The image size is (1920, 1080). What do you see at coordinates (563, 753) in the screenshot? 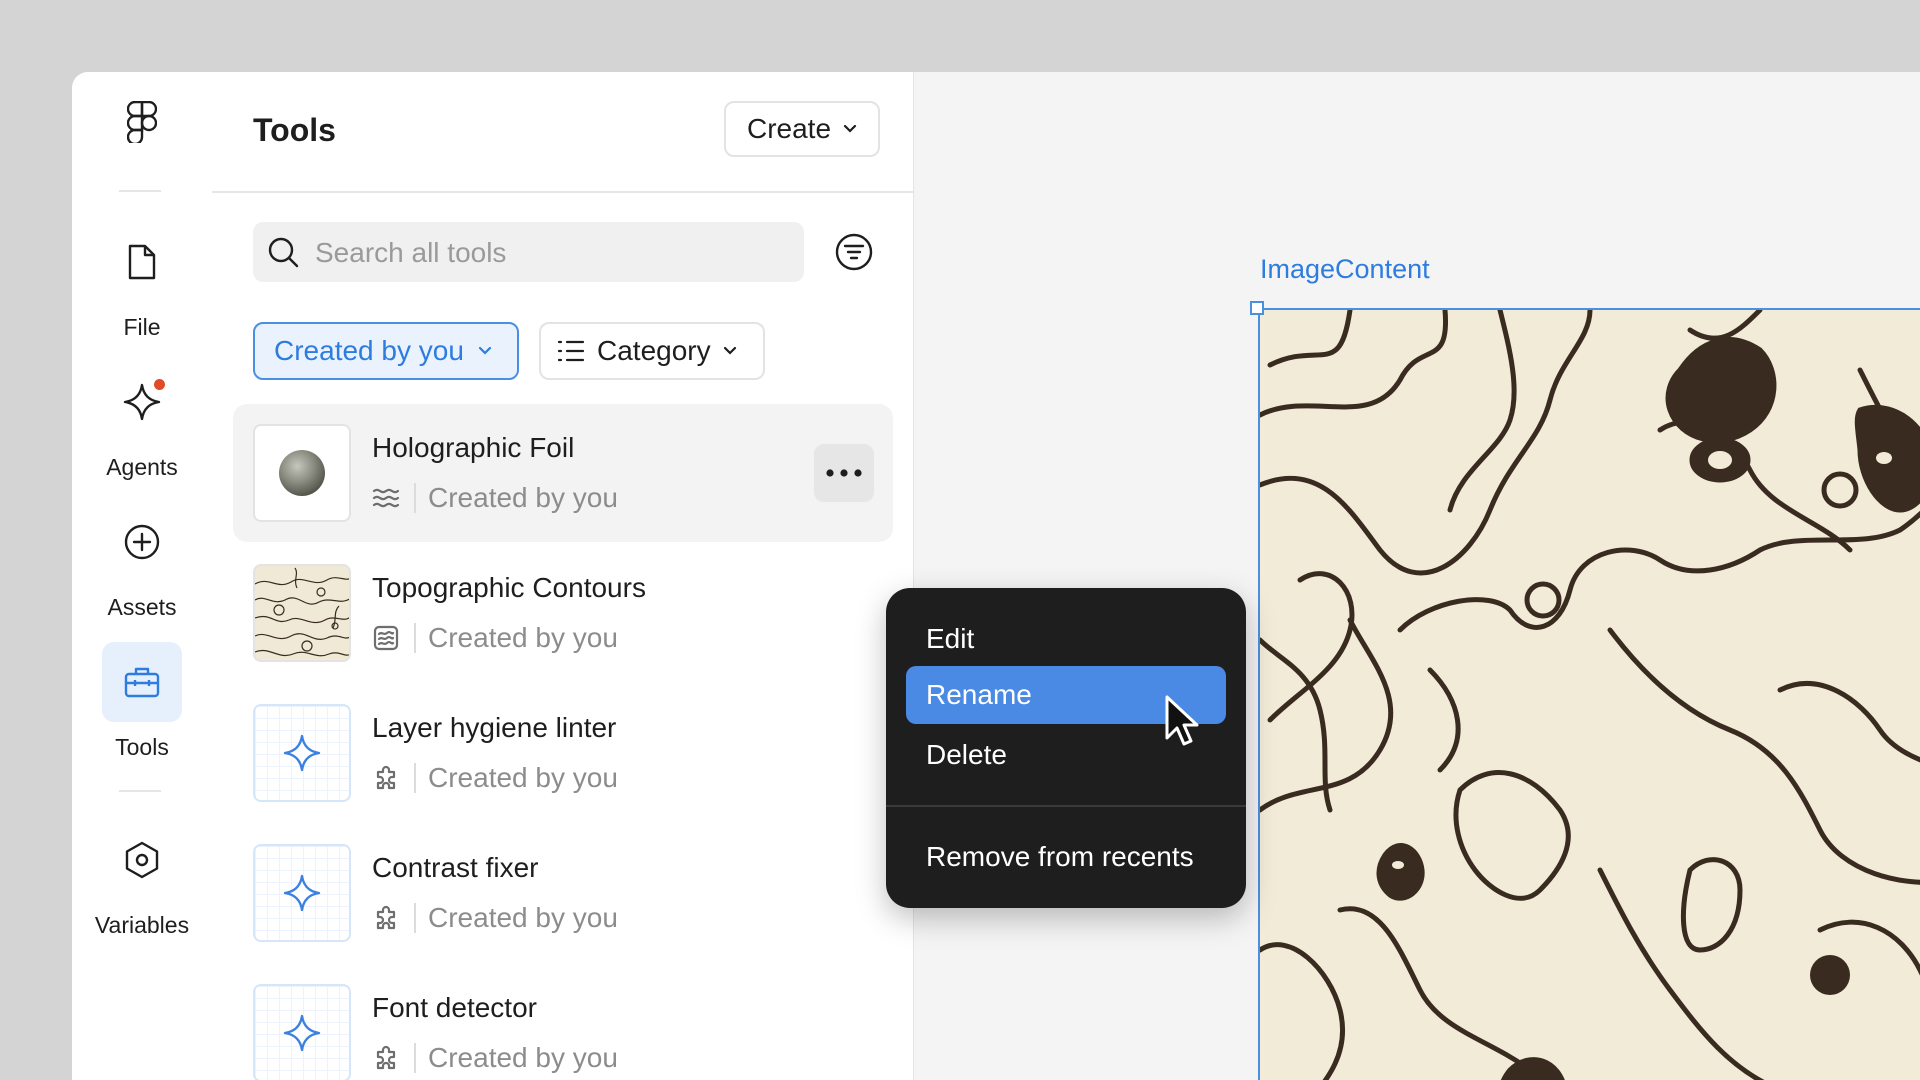
I see `tool-row: Layer hygiene linter Created by you` at bounding box center [563, 753].